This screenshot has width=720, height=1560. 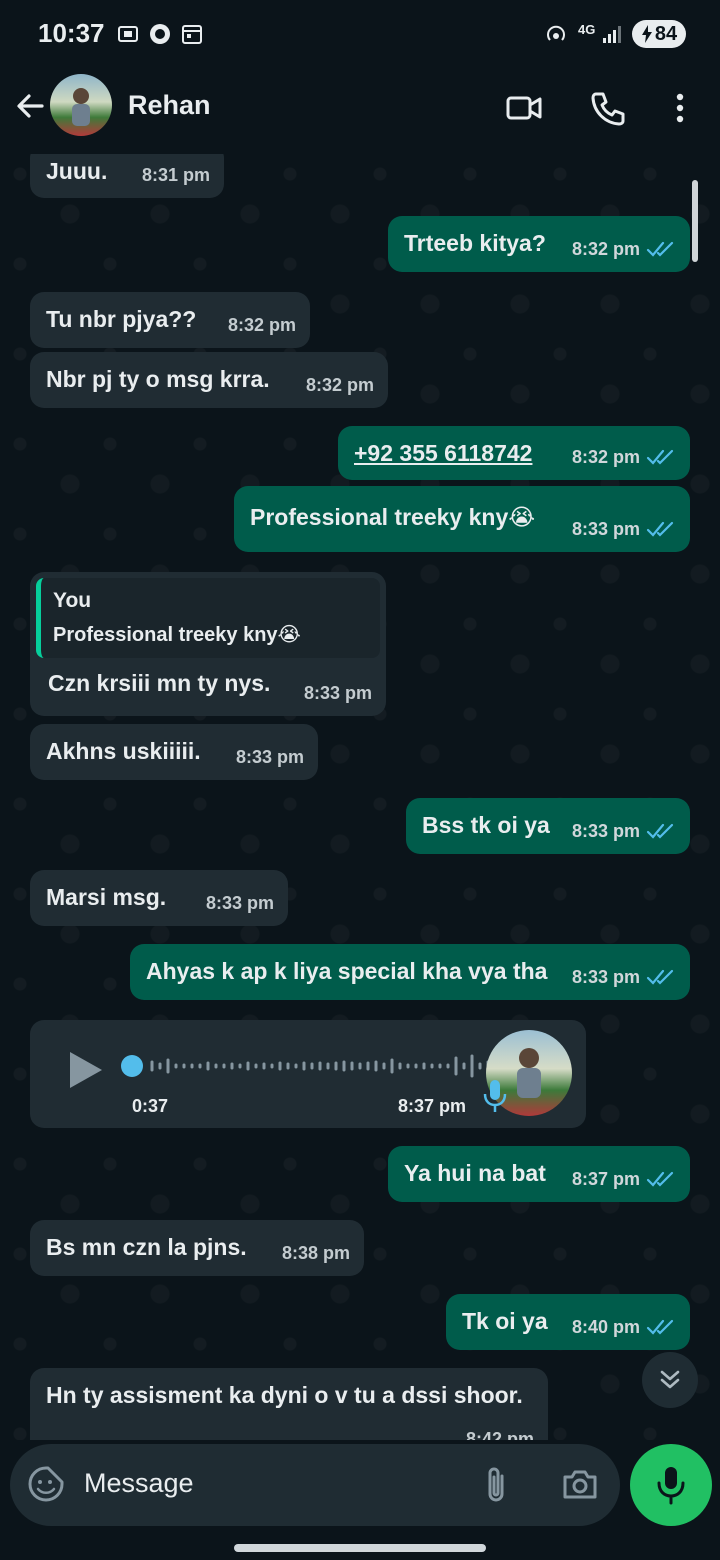 I want to click on signal-icon, so click(x=612, y=34).